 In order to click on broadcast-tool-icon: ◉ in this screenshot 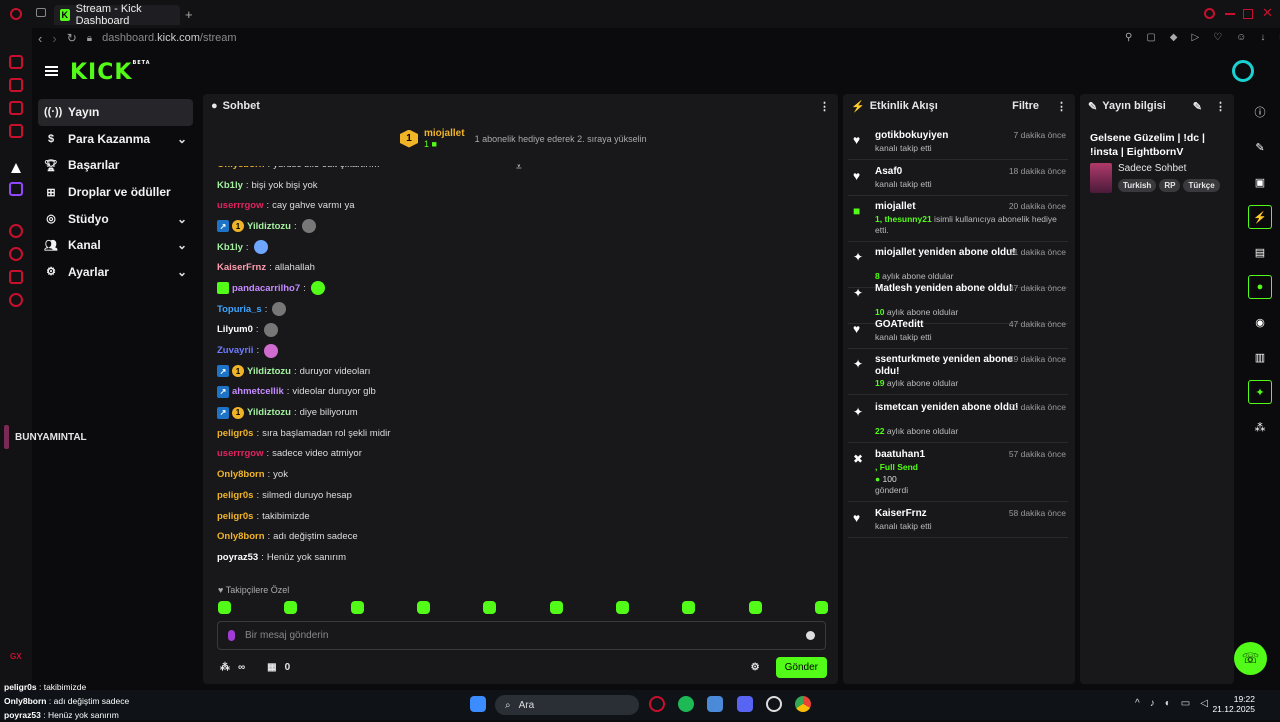, I will do `click(1260, 322)`.